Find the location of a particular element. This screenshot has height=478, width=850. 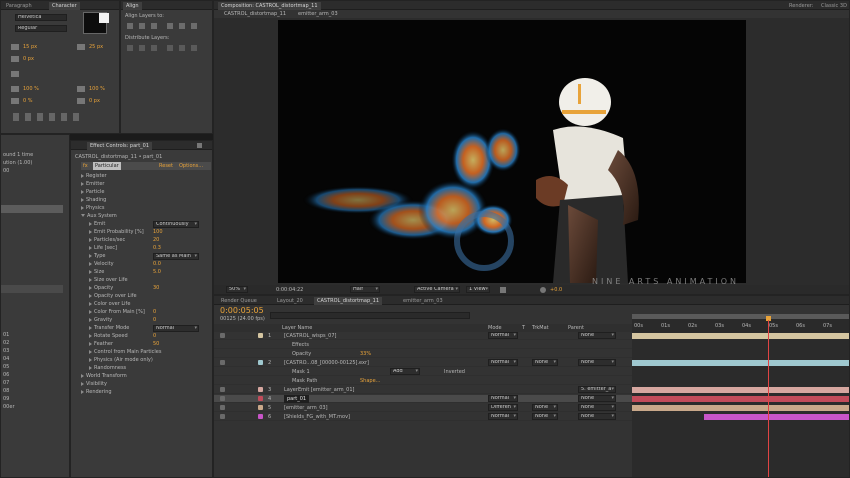

effect-property-value: Normal is located at coordinates (176, 328).